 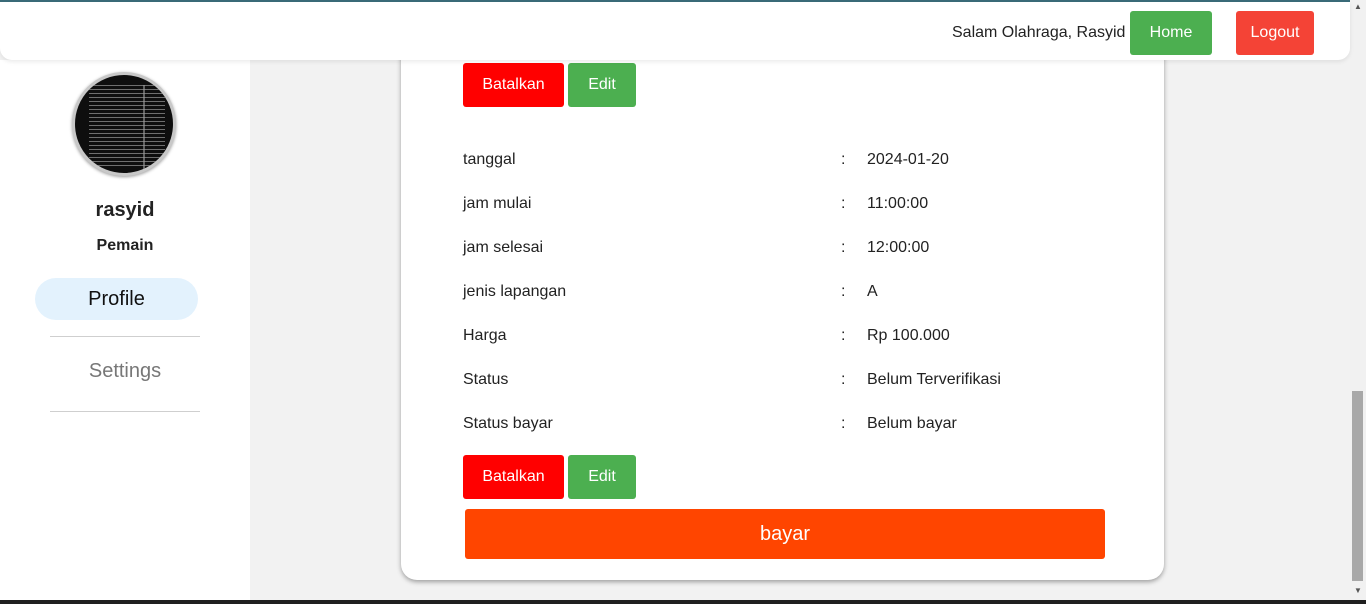 What do you see at coordinates (125, 371) in the screenshot?
I see `sidebar-item-settings: Settings` at bounding box center [125, 371].